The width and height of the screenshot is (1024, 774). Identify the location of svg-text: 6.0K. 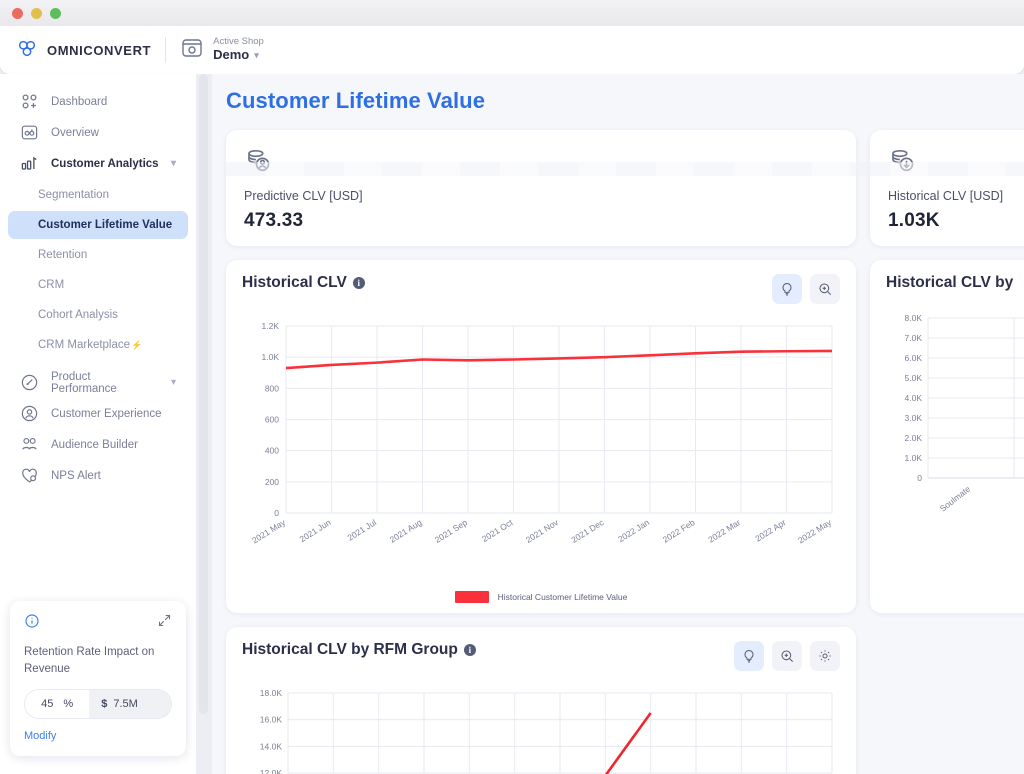
(914, 358).